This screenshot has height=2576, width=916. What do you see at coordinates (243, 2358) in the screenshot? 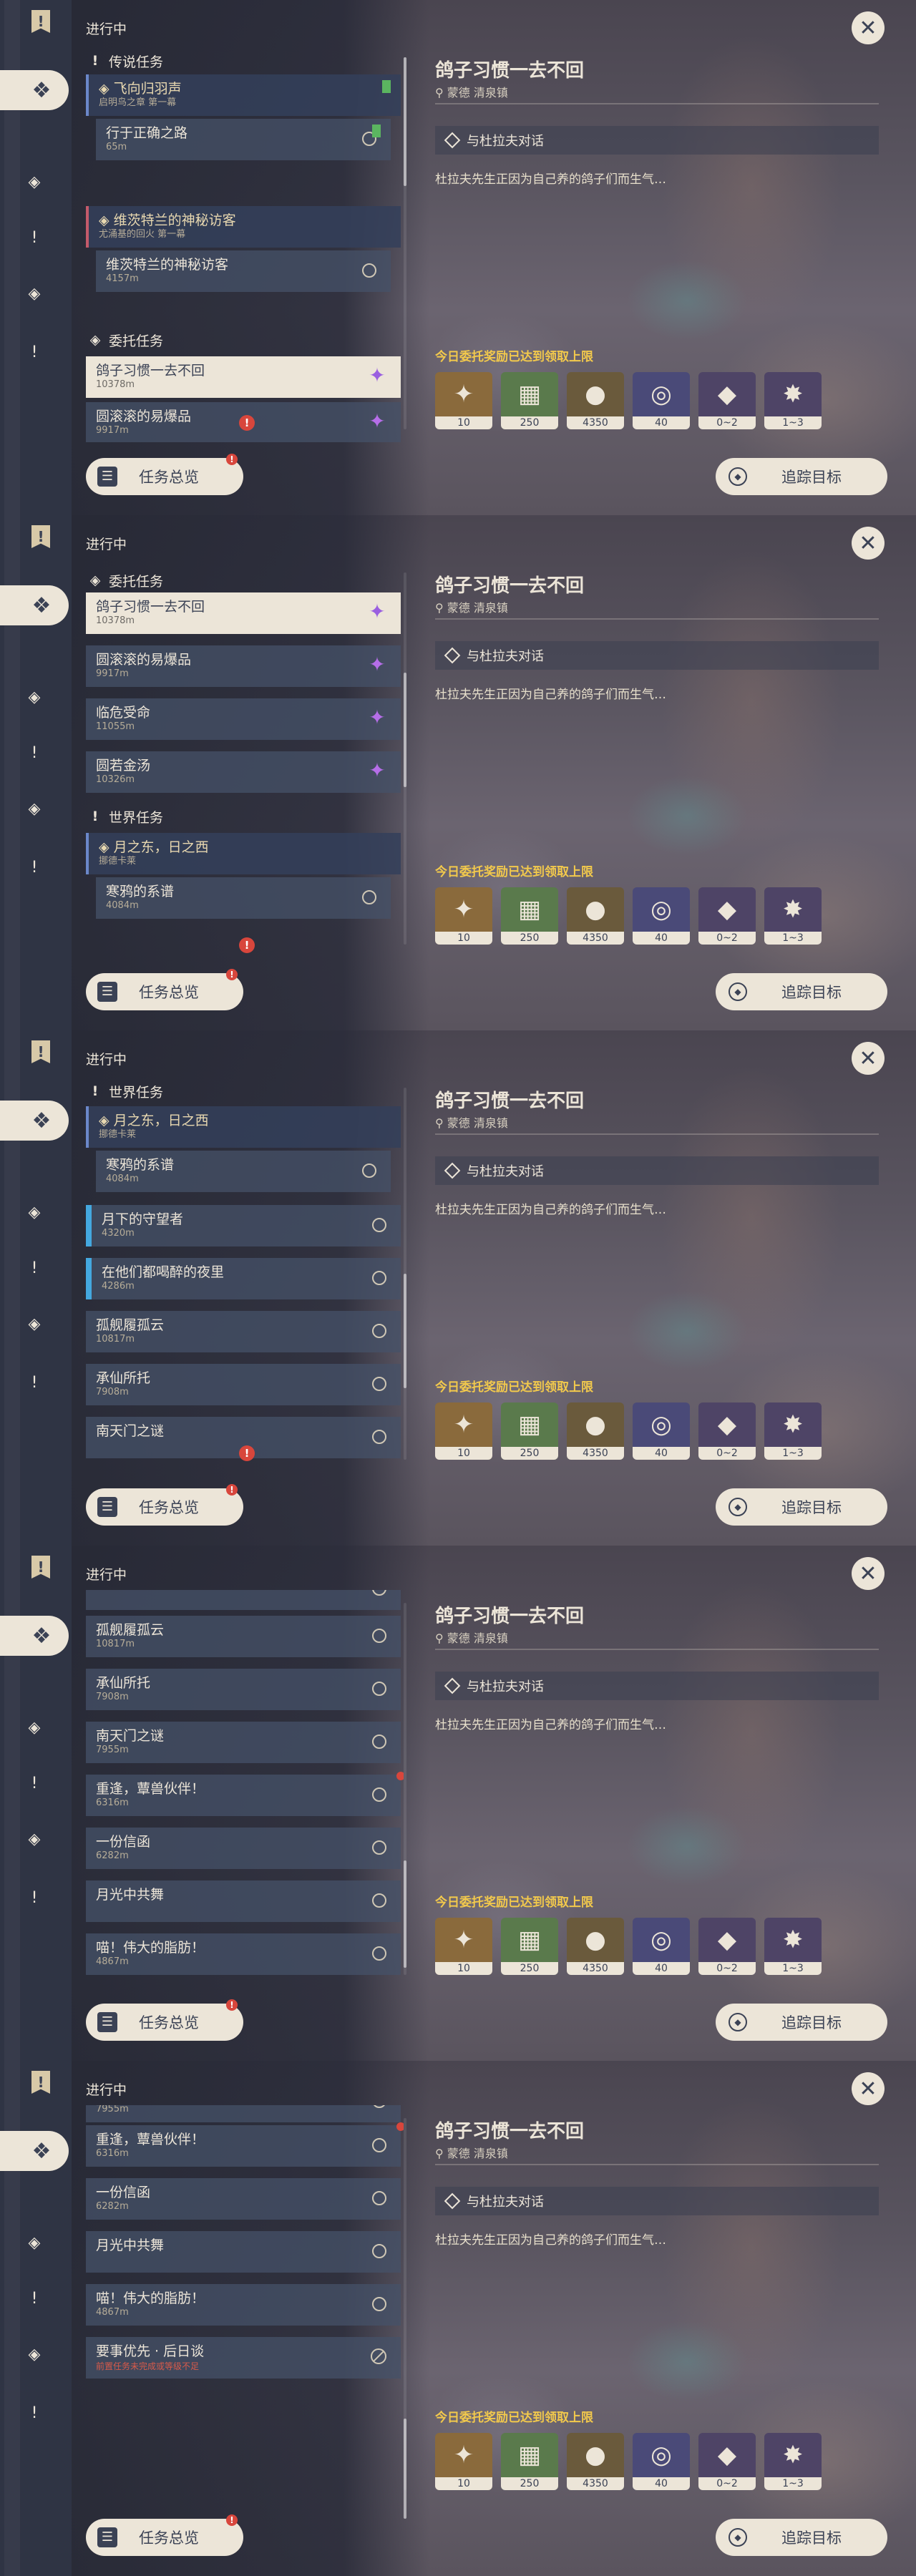
I see `quest-item: 要事优先 · 后日谈 前置任务未完成或等级不足` at bounding box center [243, 2358].